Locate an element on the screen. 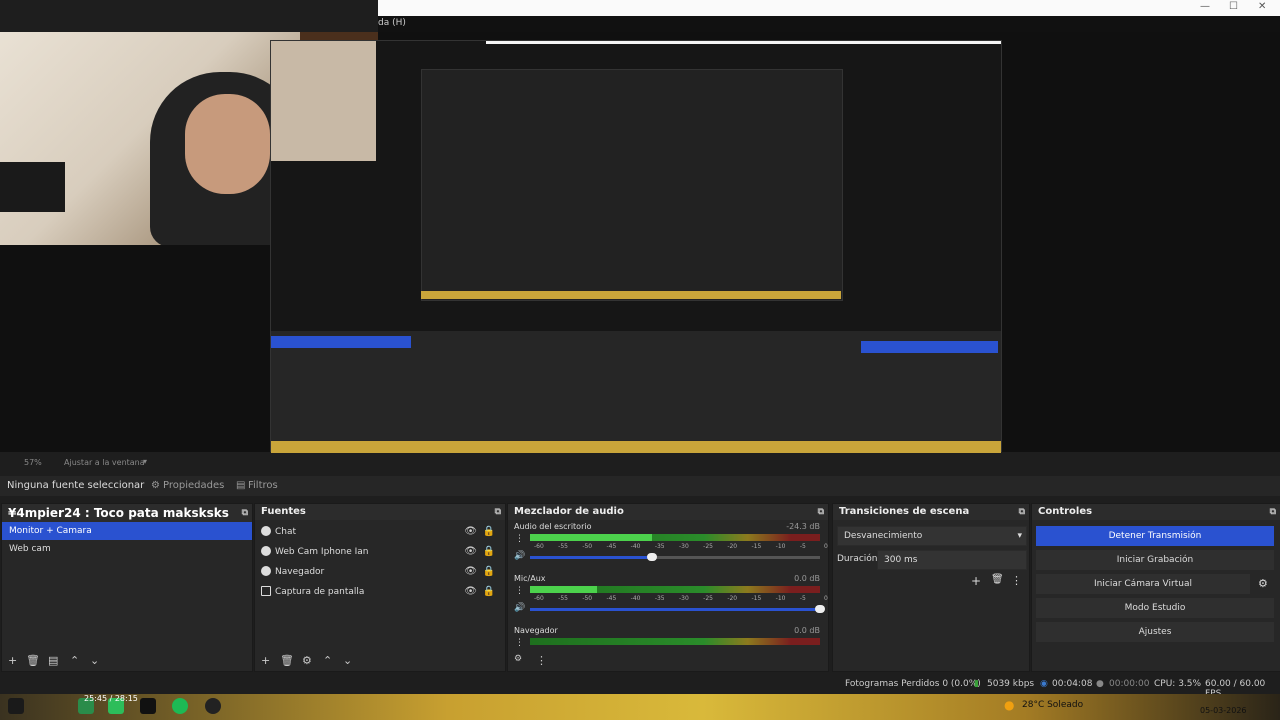 Image resolution: width=1280 pixels, height=720 pixels. transition-select: Desvanecimiento ▾ is located at coordinates (932, 536).